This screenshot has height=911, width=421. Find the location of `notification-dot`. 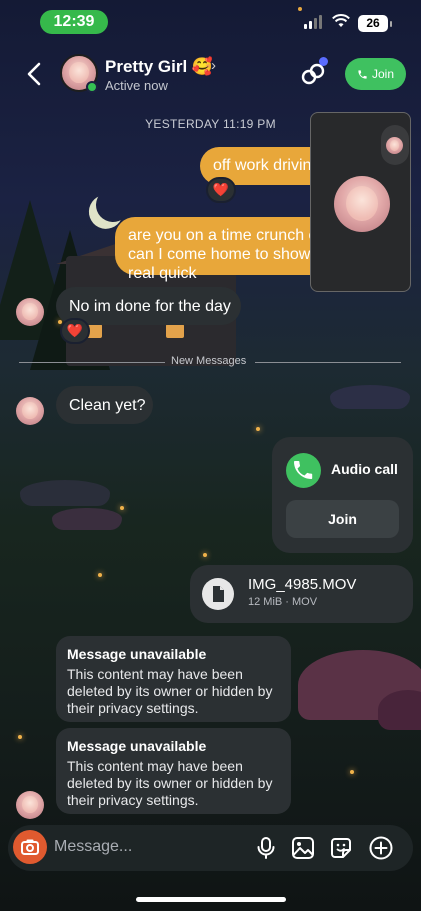

notification-dot is located at coordinates (323, 61).